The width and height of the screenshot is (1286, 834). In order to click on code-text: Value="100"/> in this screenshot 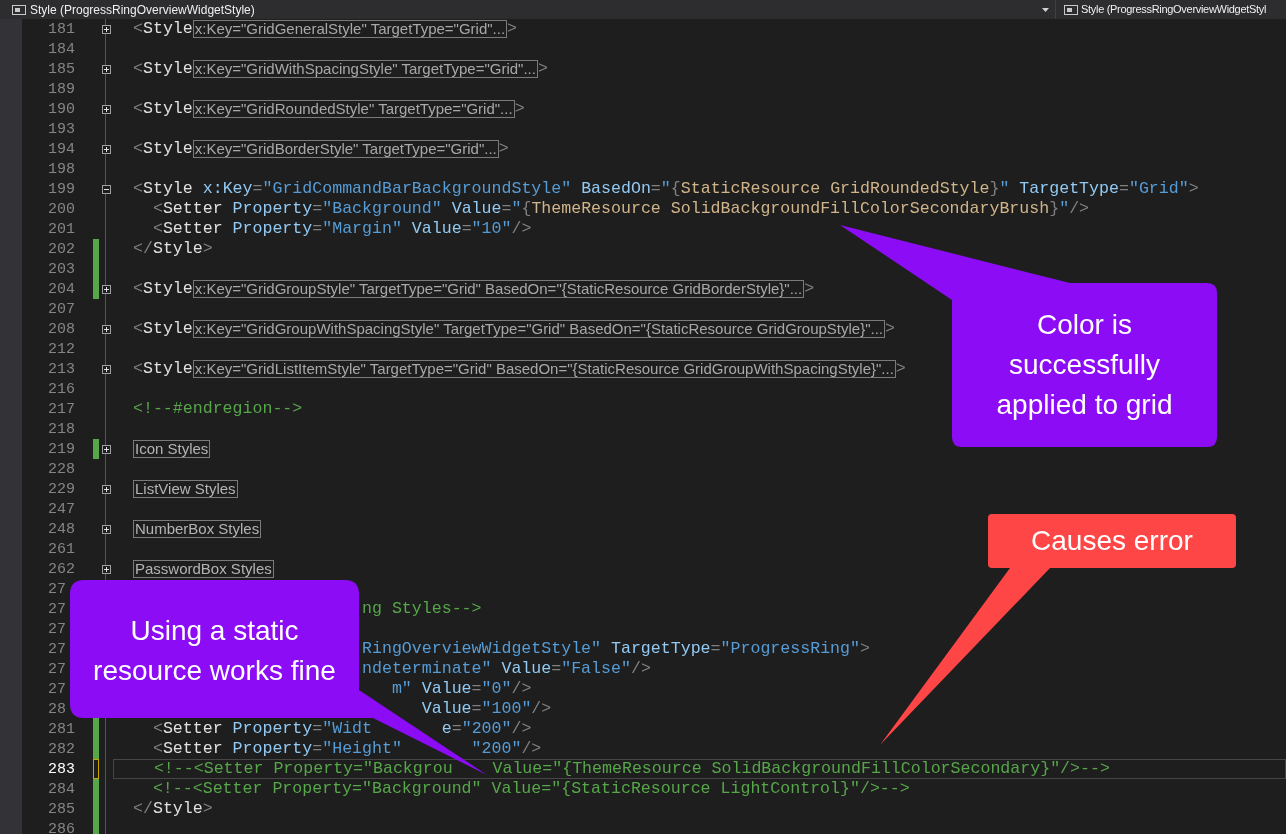, I will do `click(486, 709)`.